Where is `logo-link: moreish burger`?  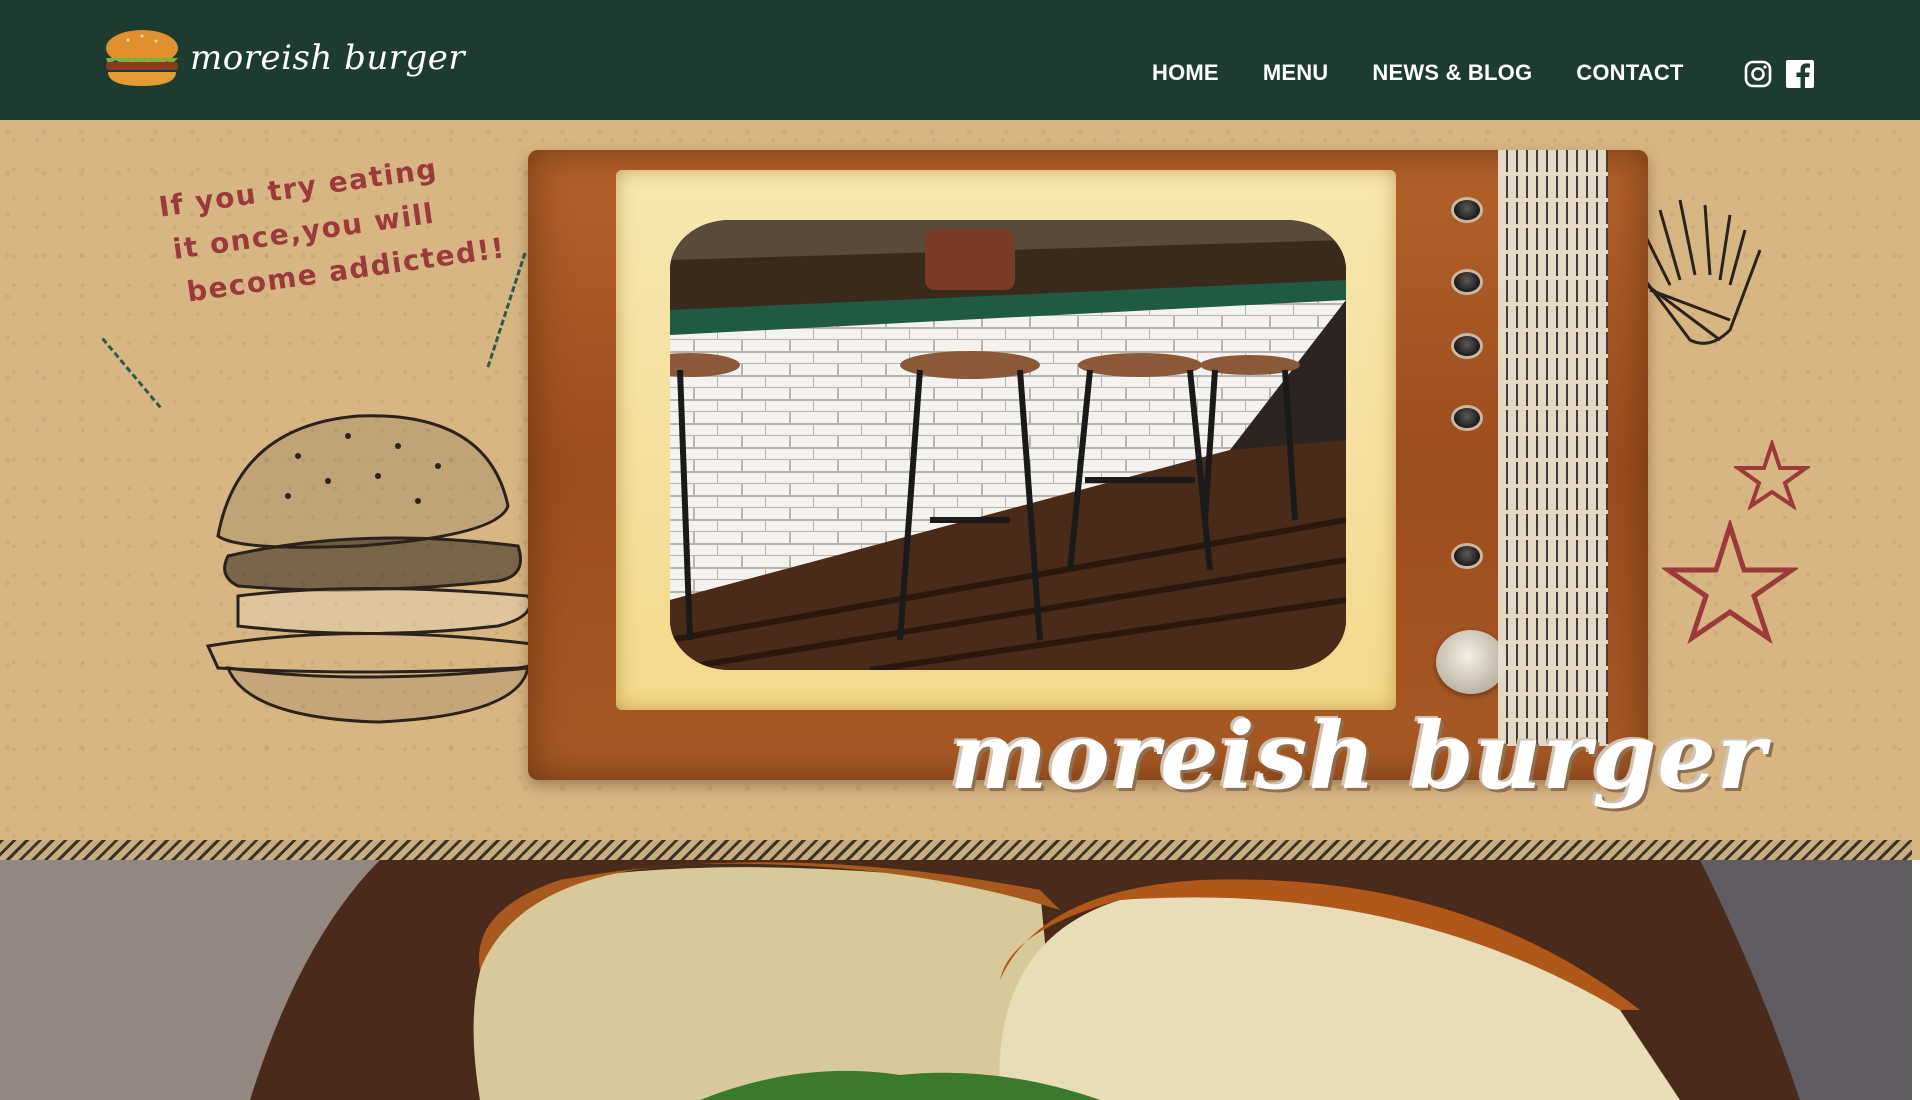
logo-link: moreish burger is located at coordinates (284, 58).